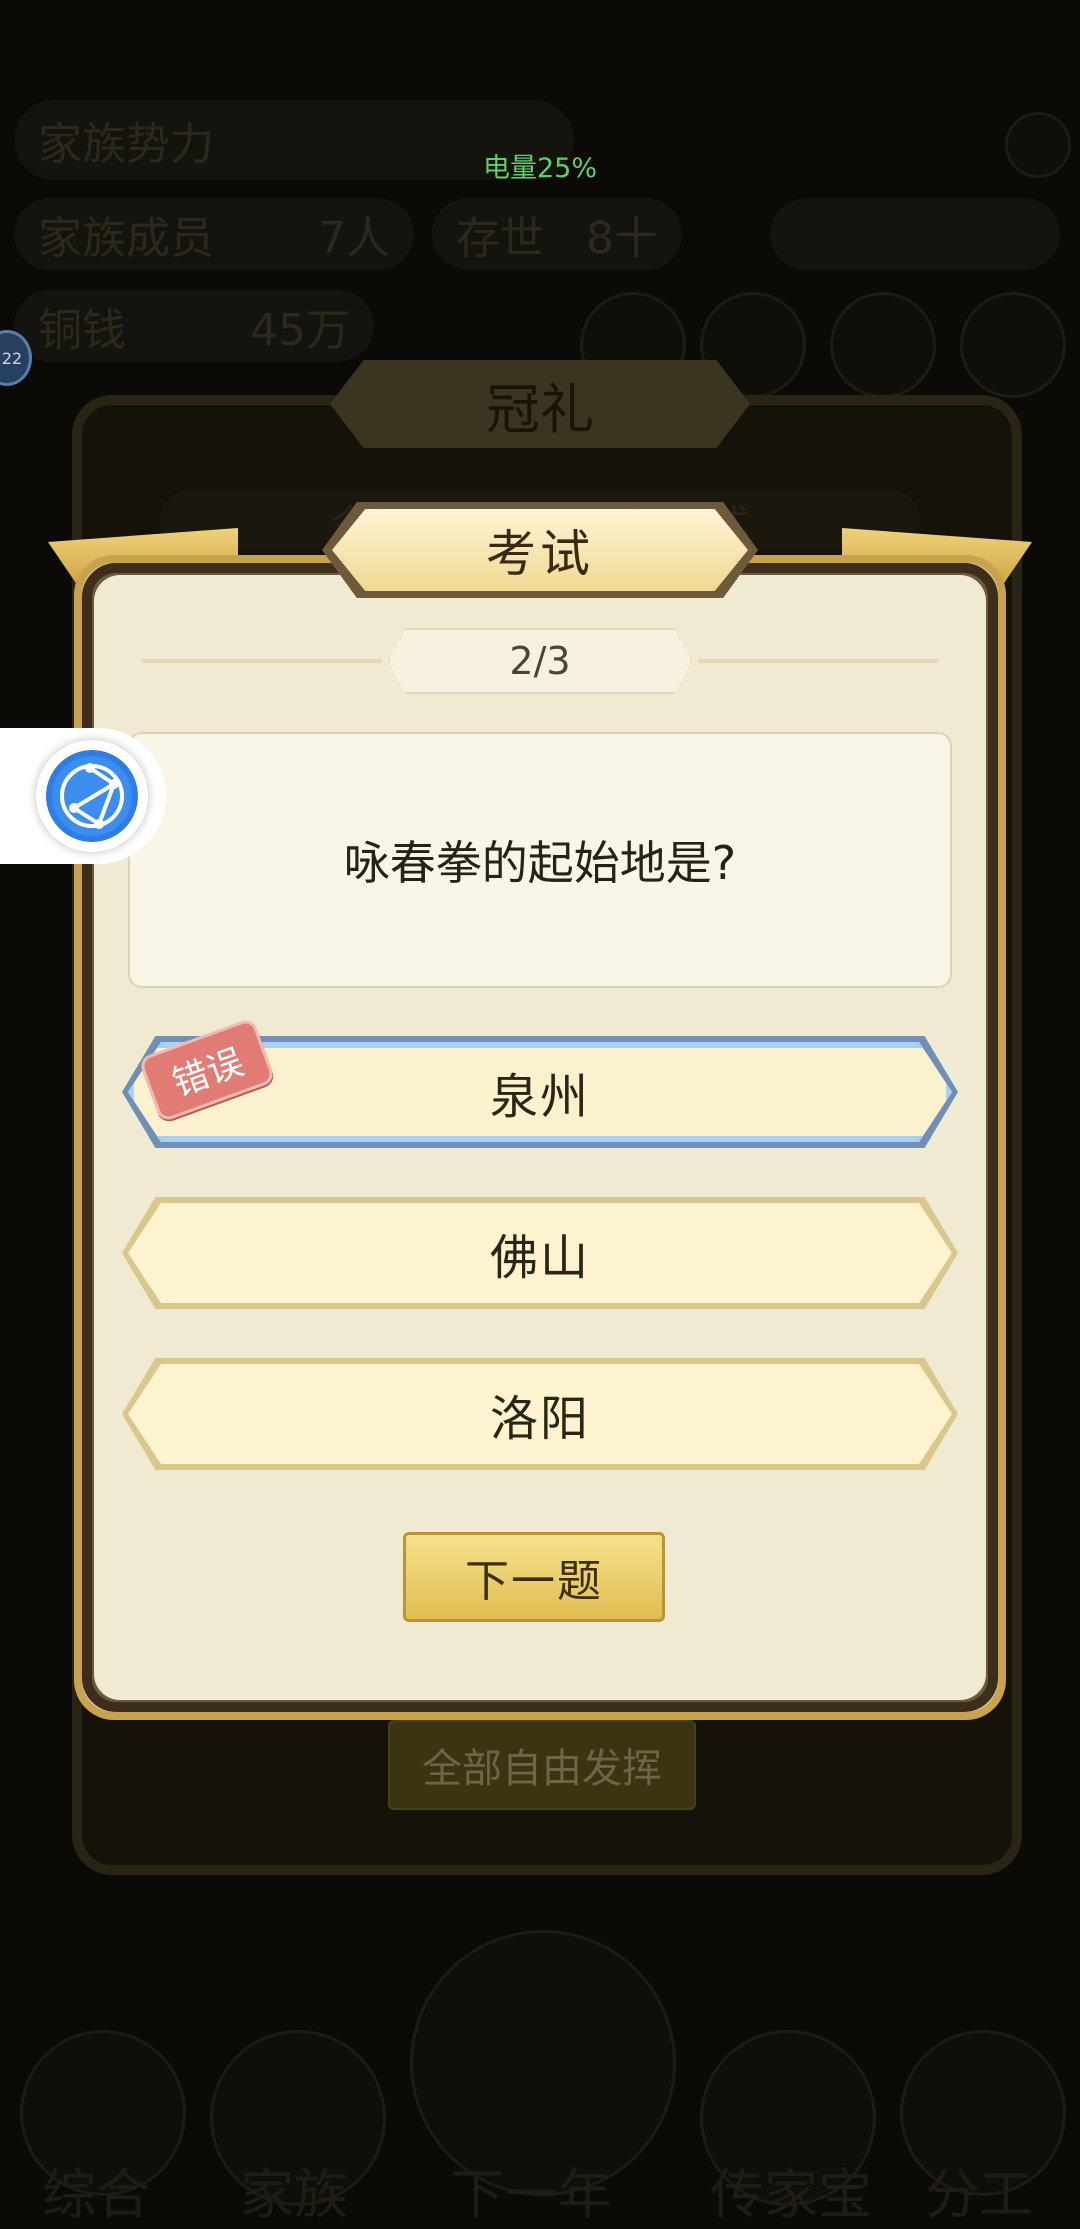 The width and height of the screenshot is (1080, 2229). What do you see at coordinates (294, 2194) in the screenshot?
I see `bg-nav-item: 家族` at bounding box center [294, 2194].